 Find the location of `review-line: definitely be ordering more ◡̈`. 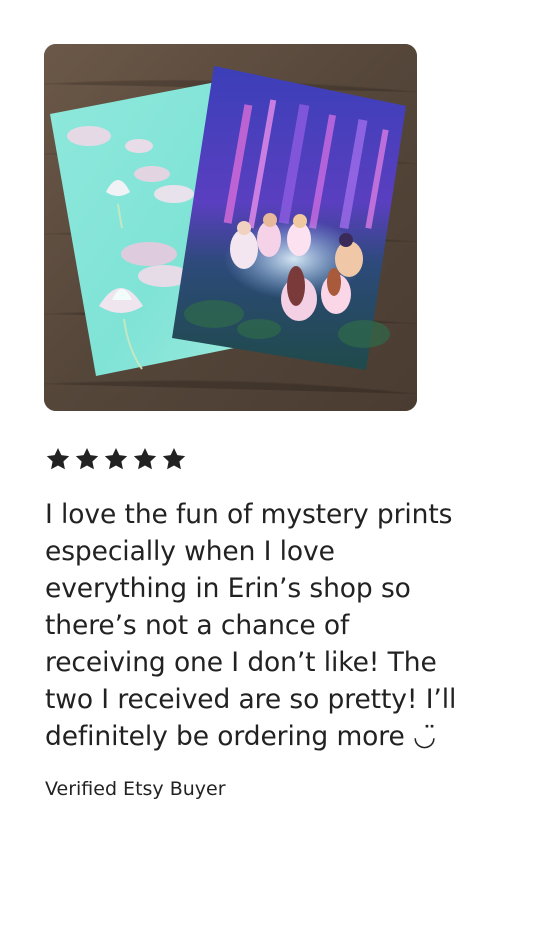

review-line: definitely be ordering more ◡̈ is located at coordinates (241, 736).